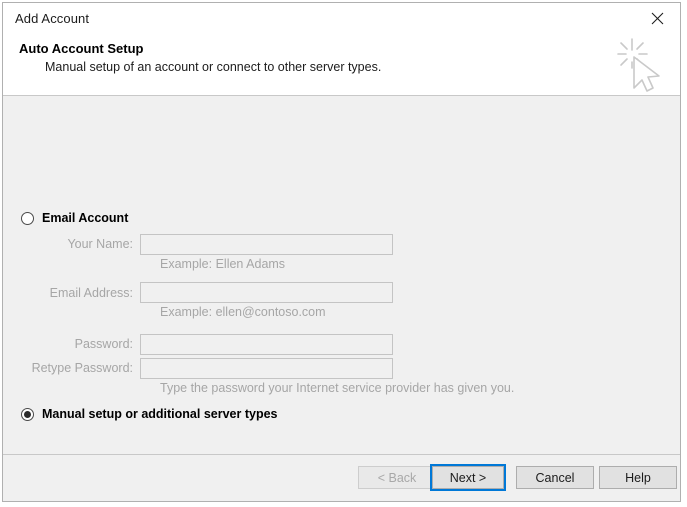  Describe the element at coordinates (85, 218) in the screenshot. I see `radio-email-account-label: Email Account` at that location.